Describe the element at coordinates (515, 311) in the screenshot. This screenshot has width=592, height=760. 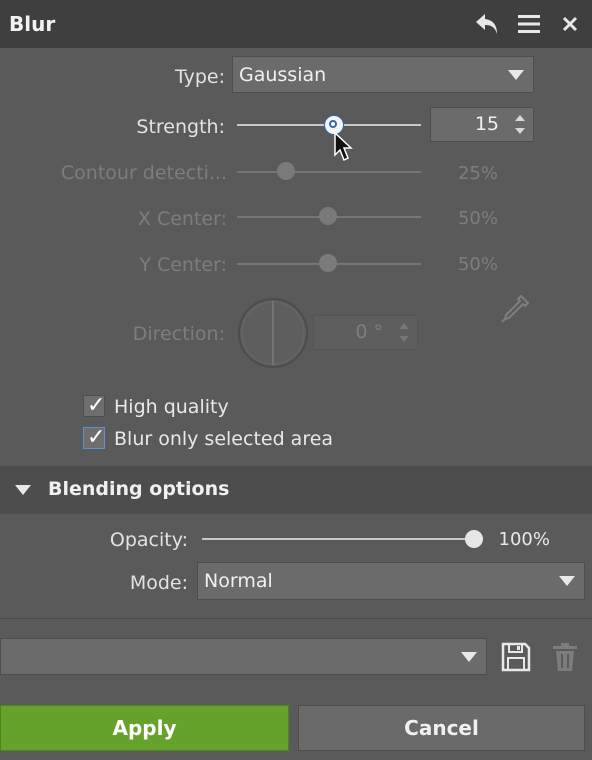
I see `eyedropper-icon` at that location.